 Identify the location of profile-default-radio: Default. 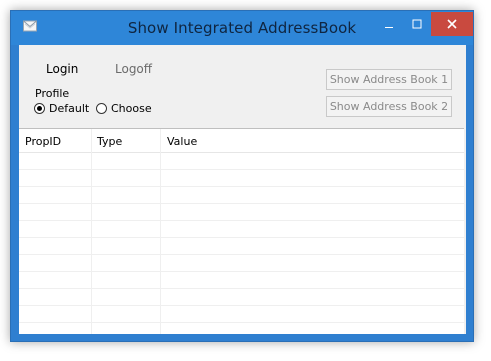
(61, 108).